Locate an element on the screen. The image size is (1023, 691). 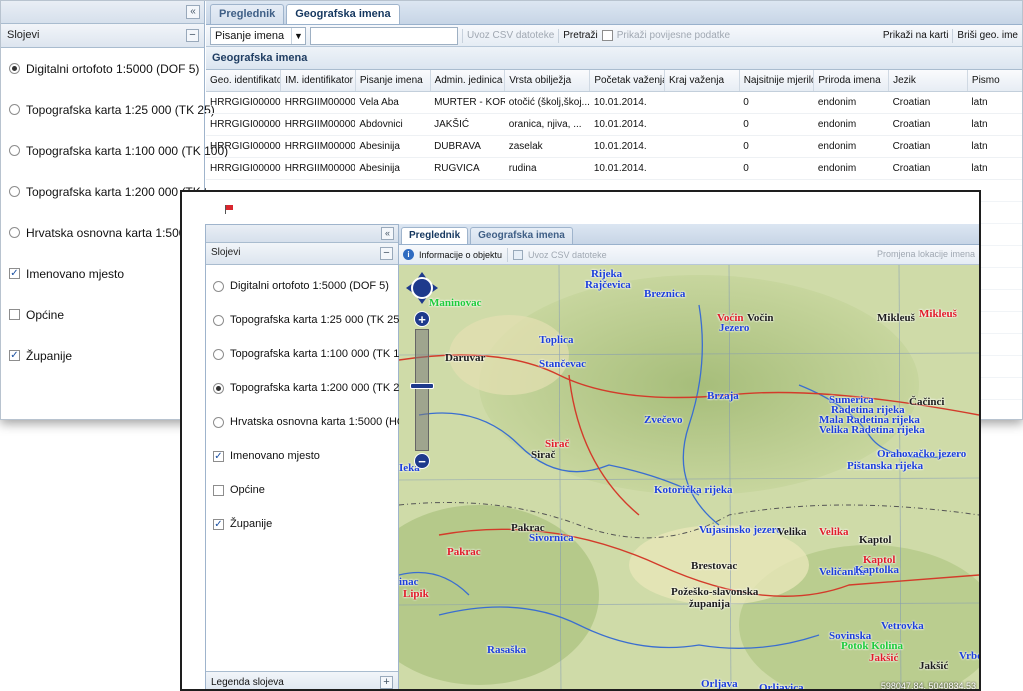
place-label: Požeško-slavonska is located at coordinates (714, 592).